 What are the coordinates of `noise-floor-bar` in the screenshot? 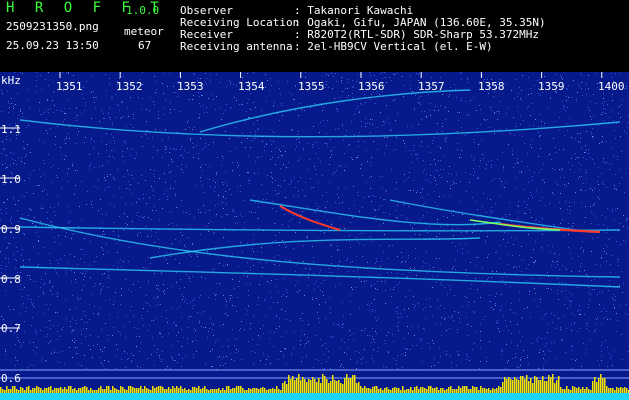 It's located at (314, 396).